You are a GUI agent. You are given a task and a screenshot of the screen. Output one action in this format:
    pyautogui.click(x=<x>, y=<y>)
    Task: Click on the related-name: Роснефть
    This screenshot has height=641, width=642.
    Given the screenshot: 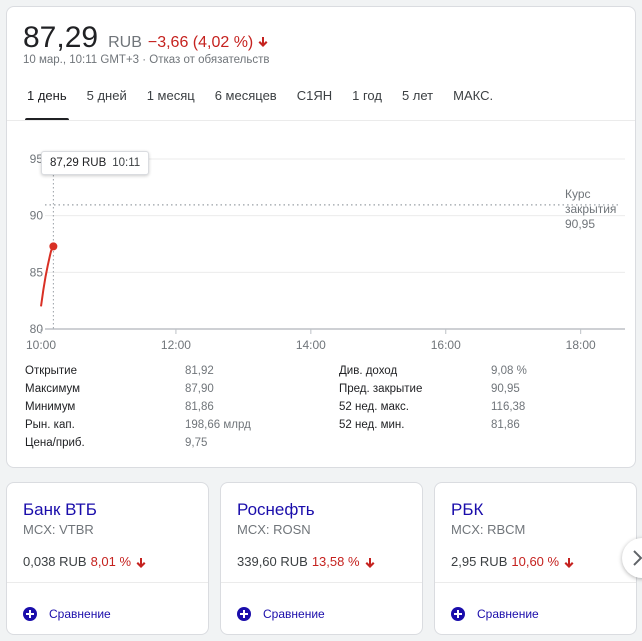 What is the action you would take?
    pyautogui.click(x=276, y=510)
    